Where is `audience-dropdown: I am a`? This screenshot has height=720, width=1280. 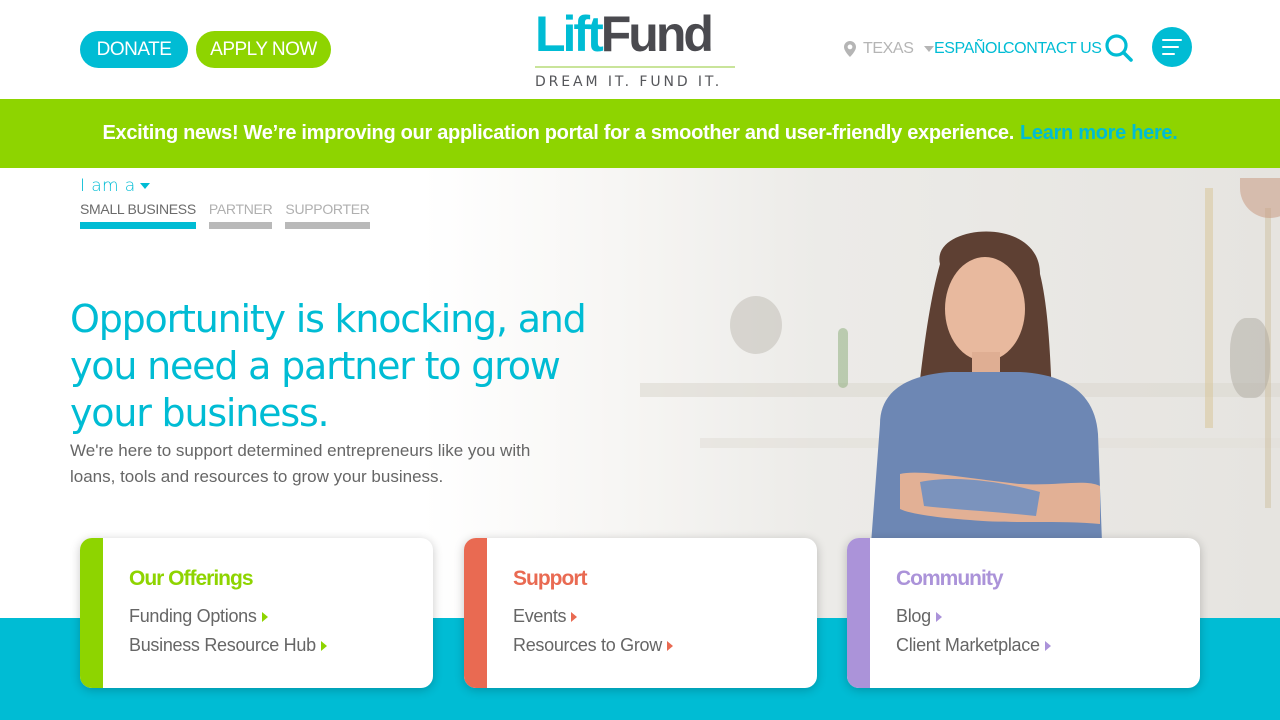
audience-dropdown: I am a is located at coordinates (115, 186).